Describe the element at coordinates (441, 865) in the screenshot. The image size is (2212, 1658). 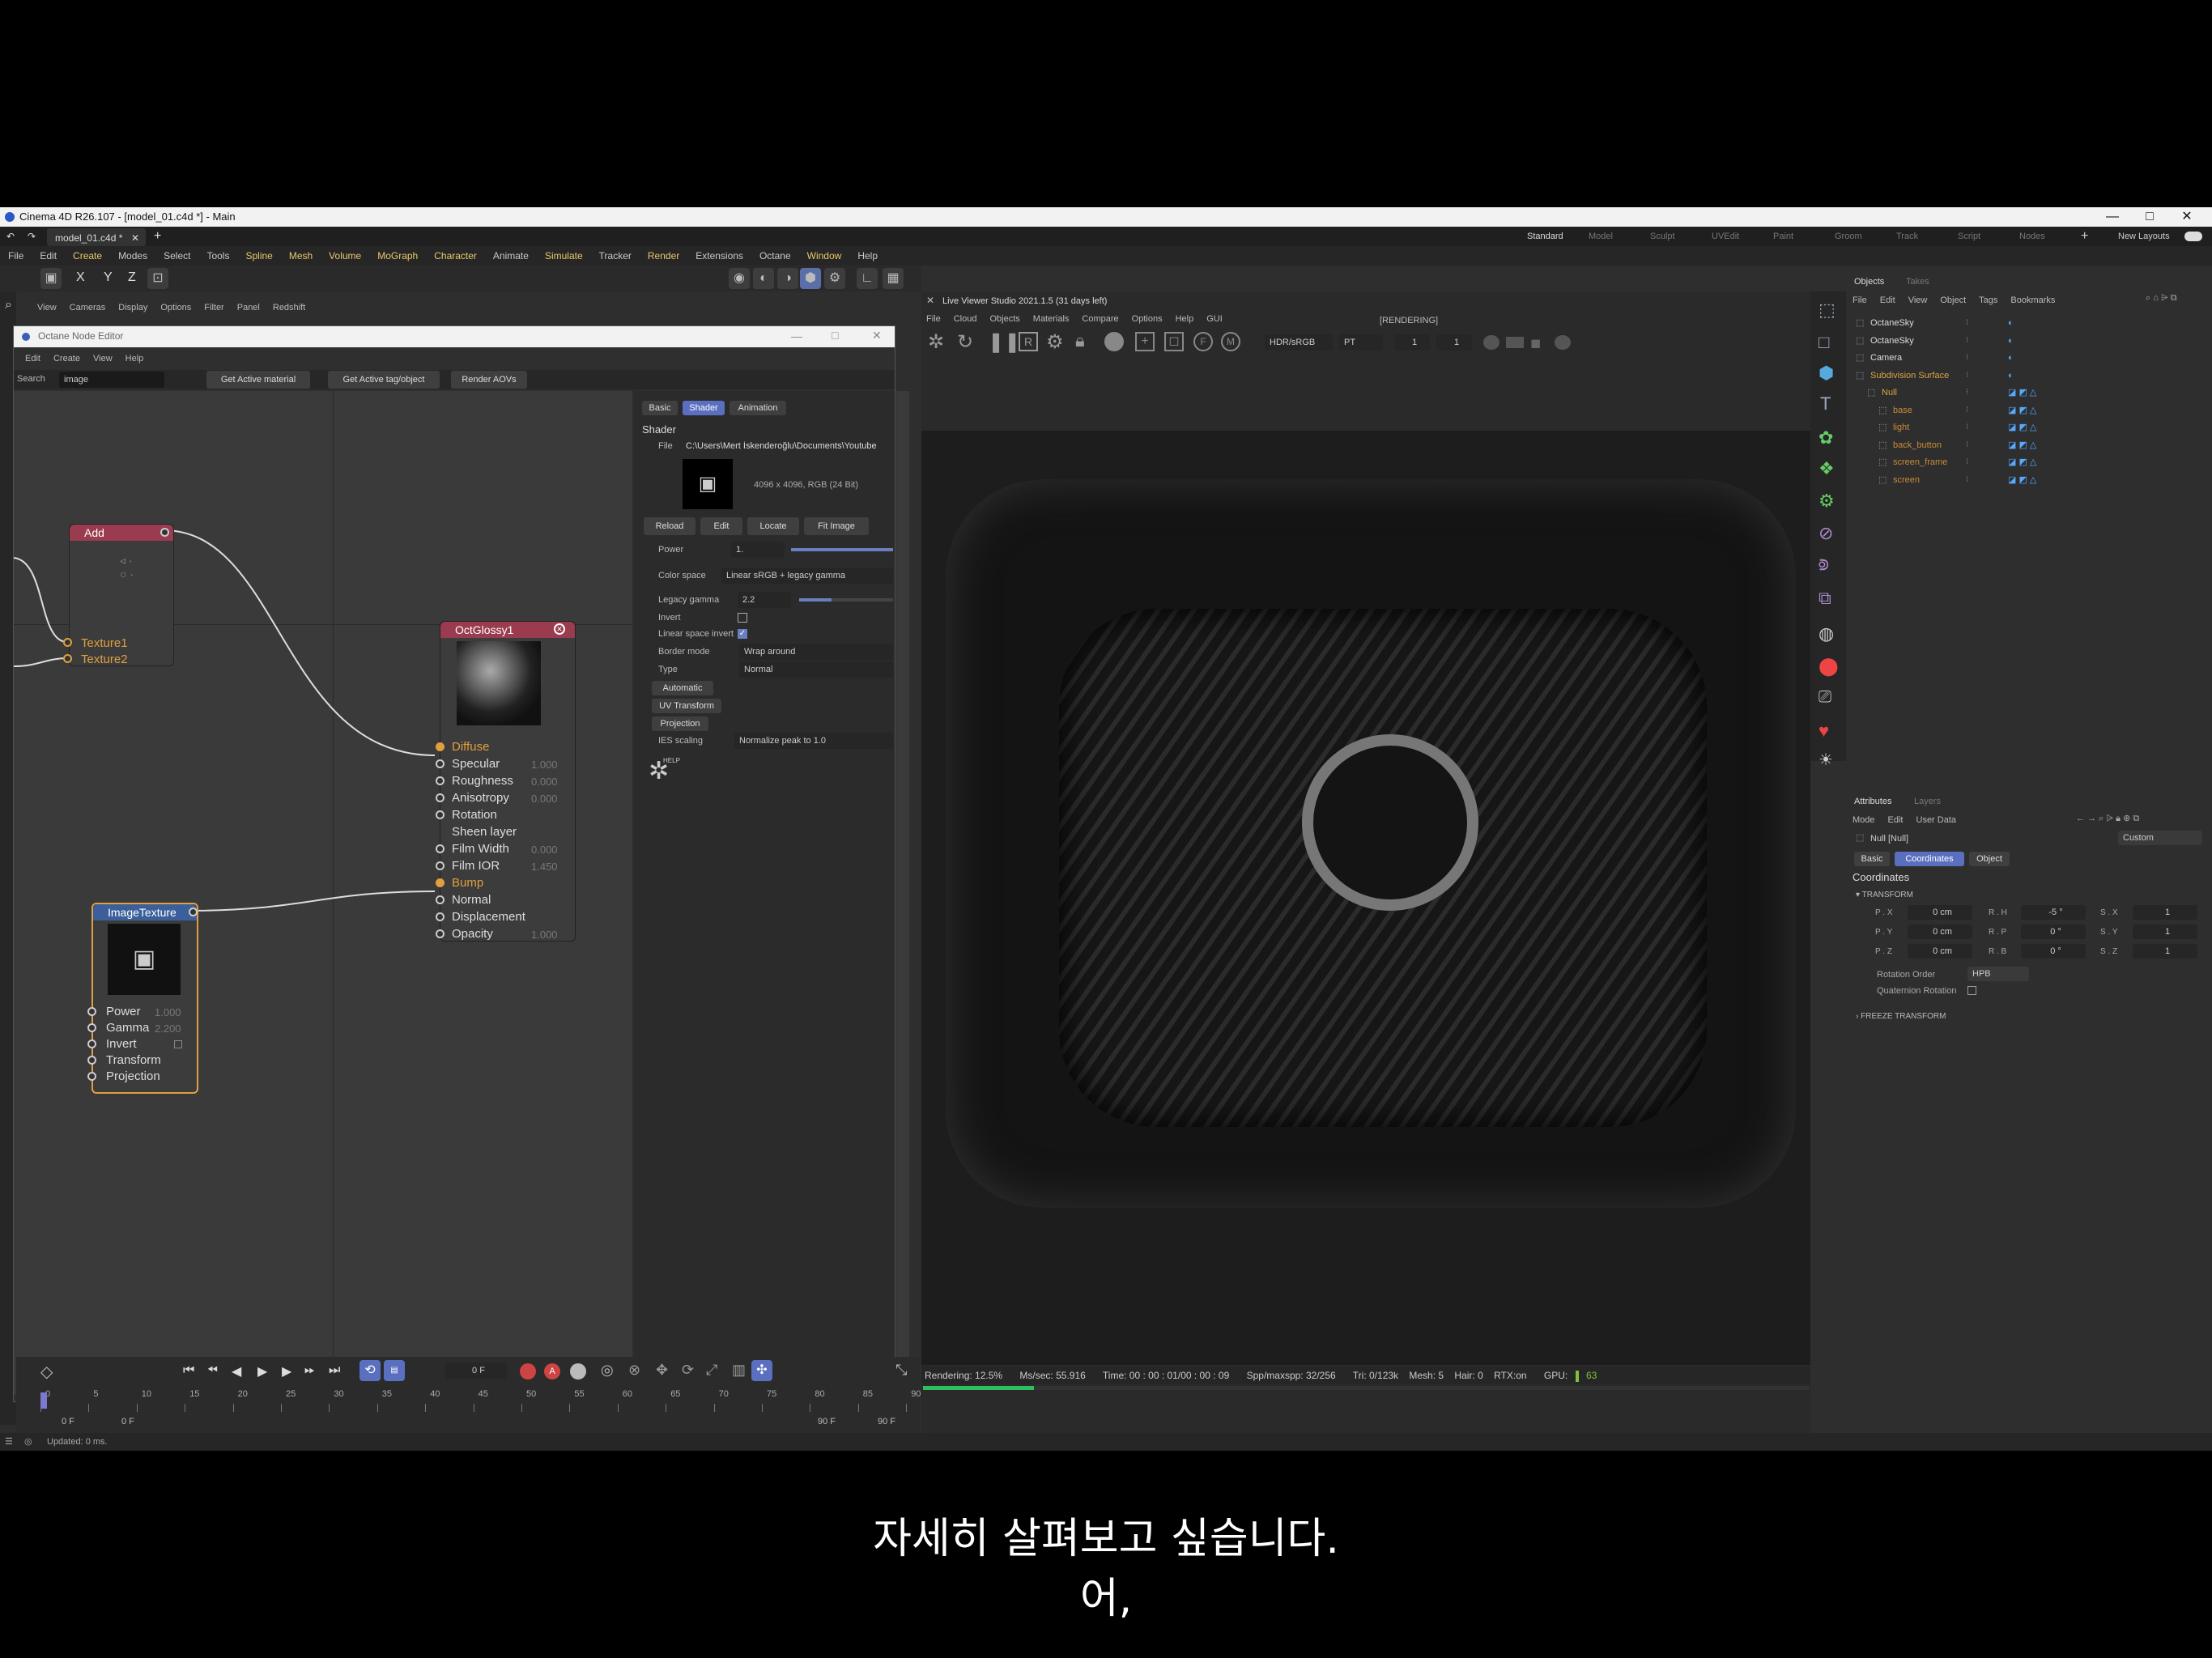
I see `port-film-ior` at that location.